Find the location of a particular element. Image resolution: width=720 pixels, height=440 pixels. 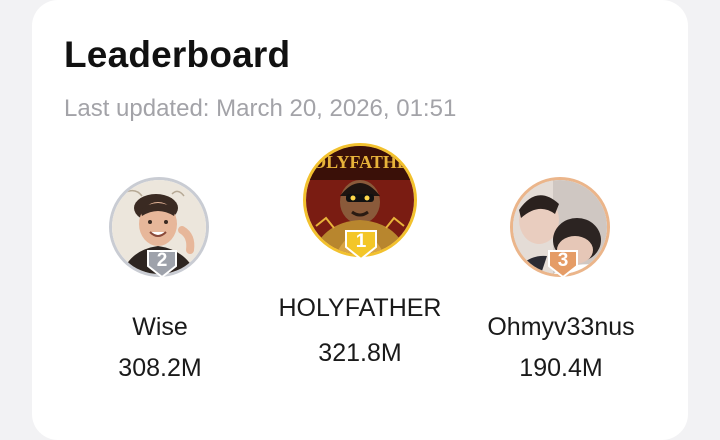

avatar-wrise-wrap: 2 is located at coordinates (159, 228).